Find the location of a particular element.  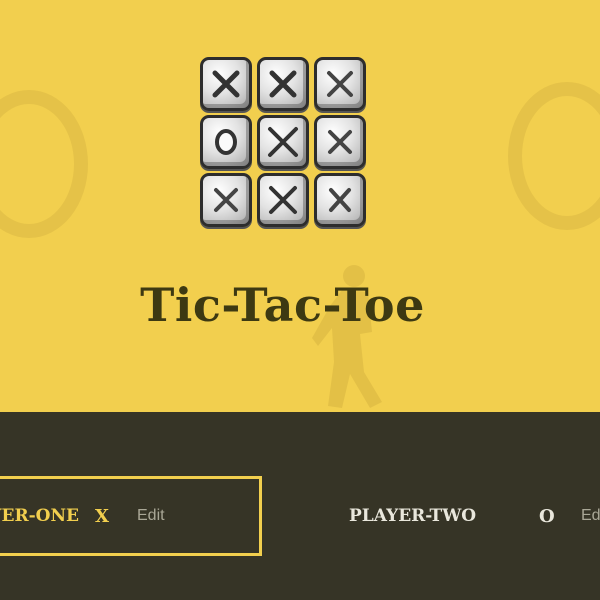

o-mark-icon is located at coordinates (226, 142).